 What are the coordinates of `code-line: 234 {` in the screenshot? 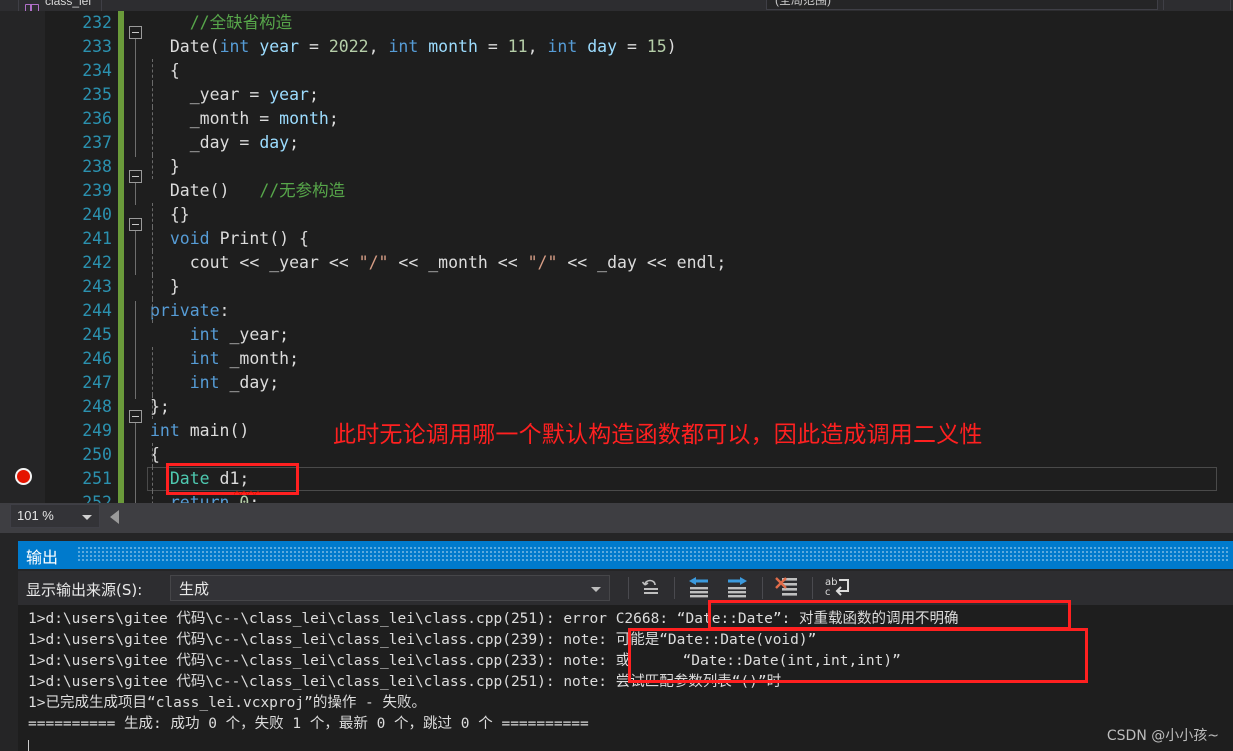 It's located at (616, 71).